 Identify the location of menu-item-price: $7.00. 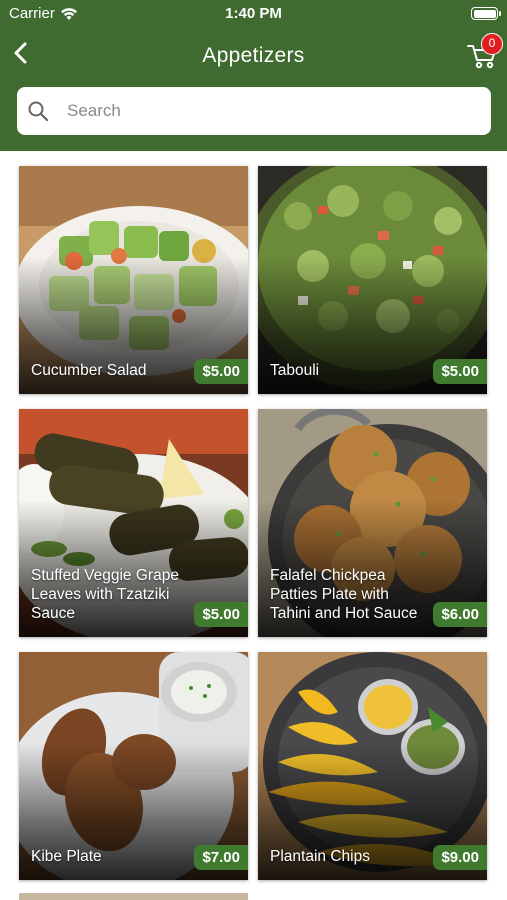
(221, 857).